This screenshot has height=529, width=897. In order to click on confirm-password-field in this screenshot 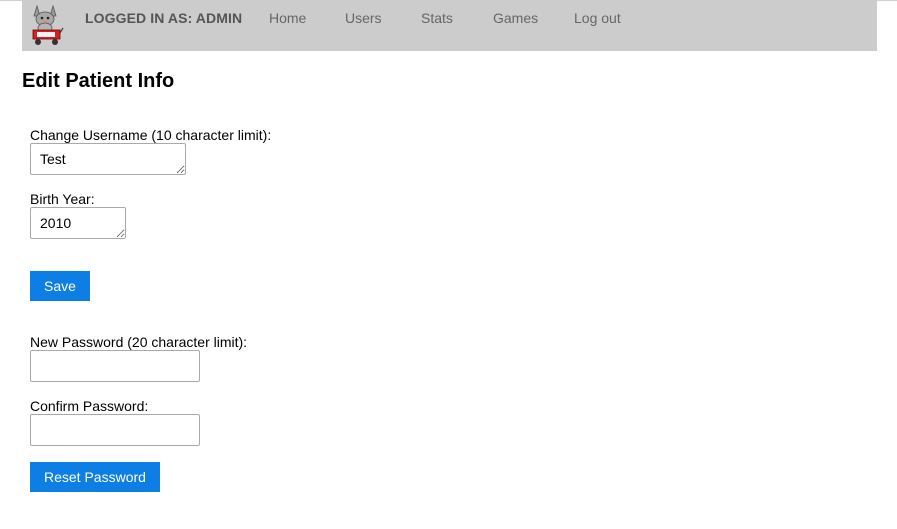, I will do `click(115, 430)`.